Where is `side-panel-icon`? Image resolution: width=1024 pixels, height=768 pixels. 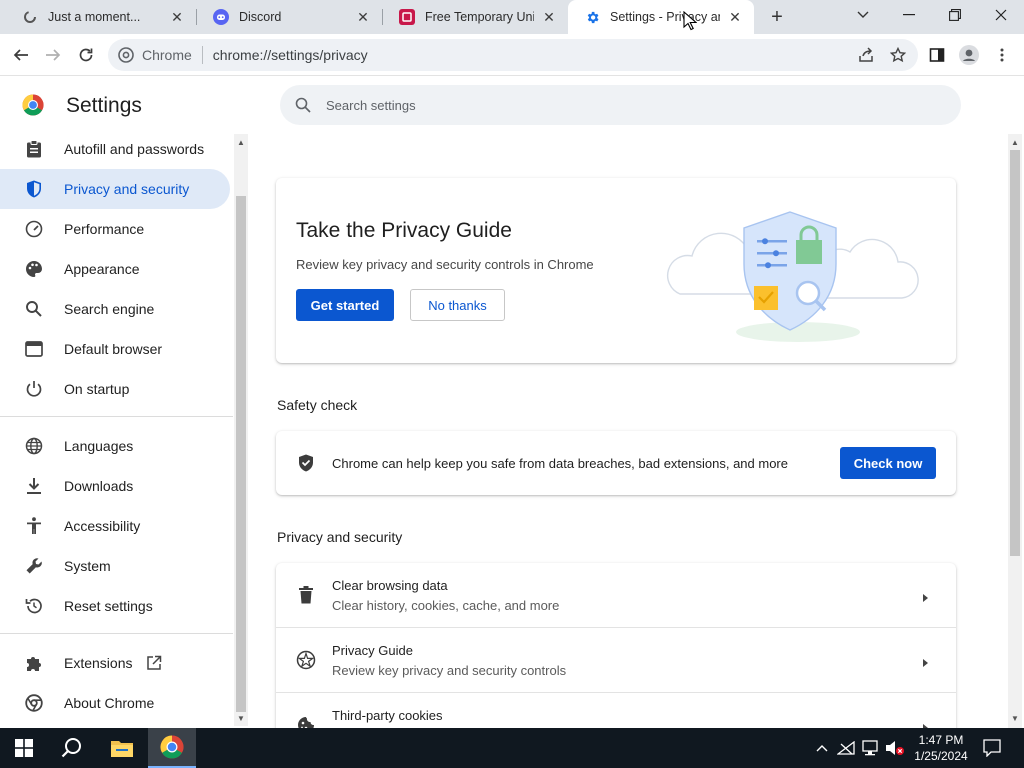 side-panel-icon is located at coordinates (937, 55).